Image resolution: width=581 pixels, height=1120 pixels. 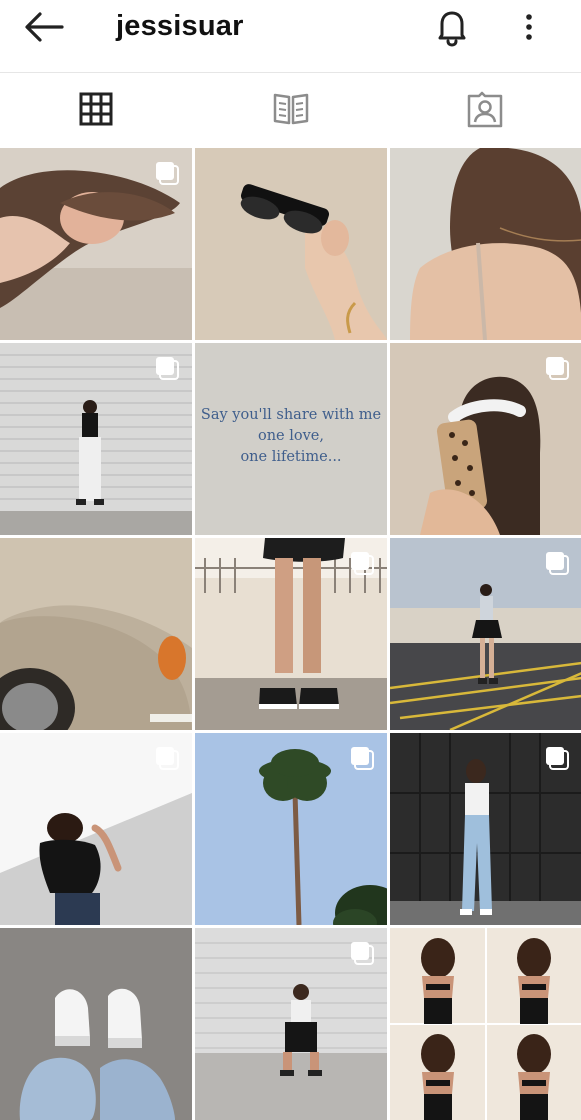 What do you see at coordinates (180, 26) in the screenshot?
I see `profile-username: jessisuar` at bounding box center [180, 26].